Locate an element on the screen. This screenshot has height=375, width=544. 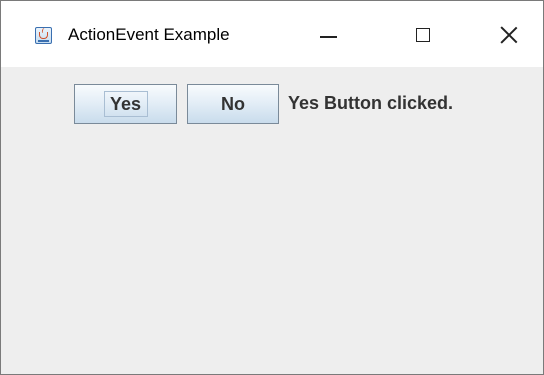
java-coffee-cup-icon is located at coordinates (43, 35).